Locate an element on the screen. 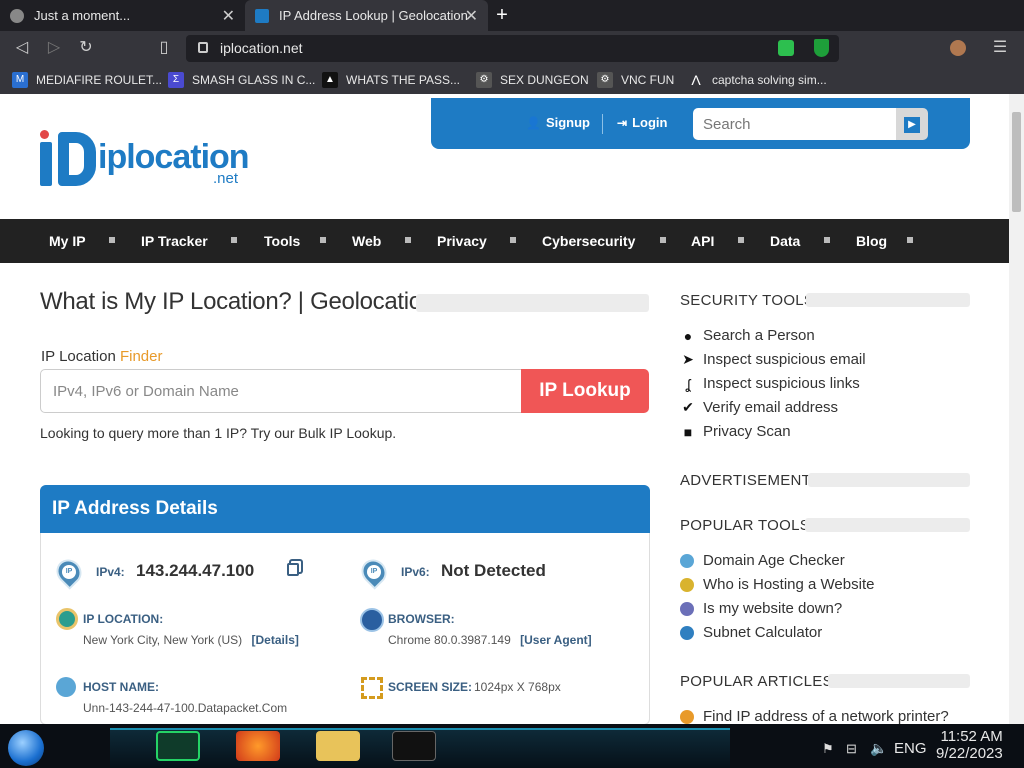  nav-blog: Blog is located at coordinates (871, 241).